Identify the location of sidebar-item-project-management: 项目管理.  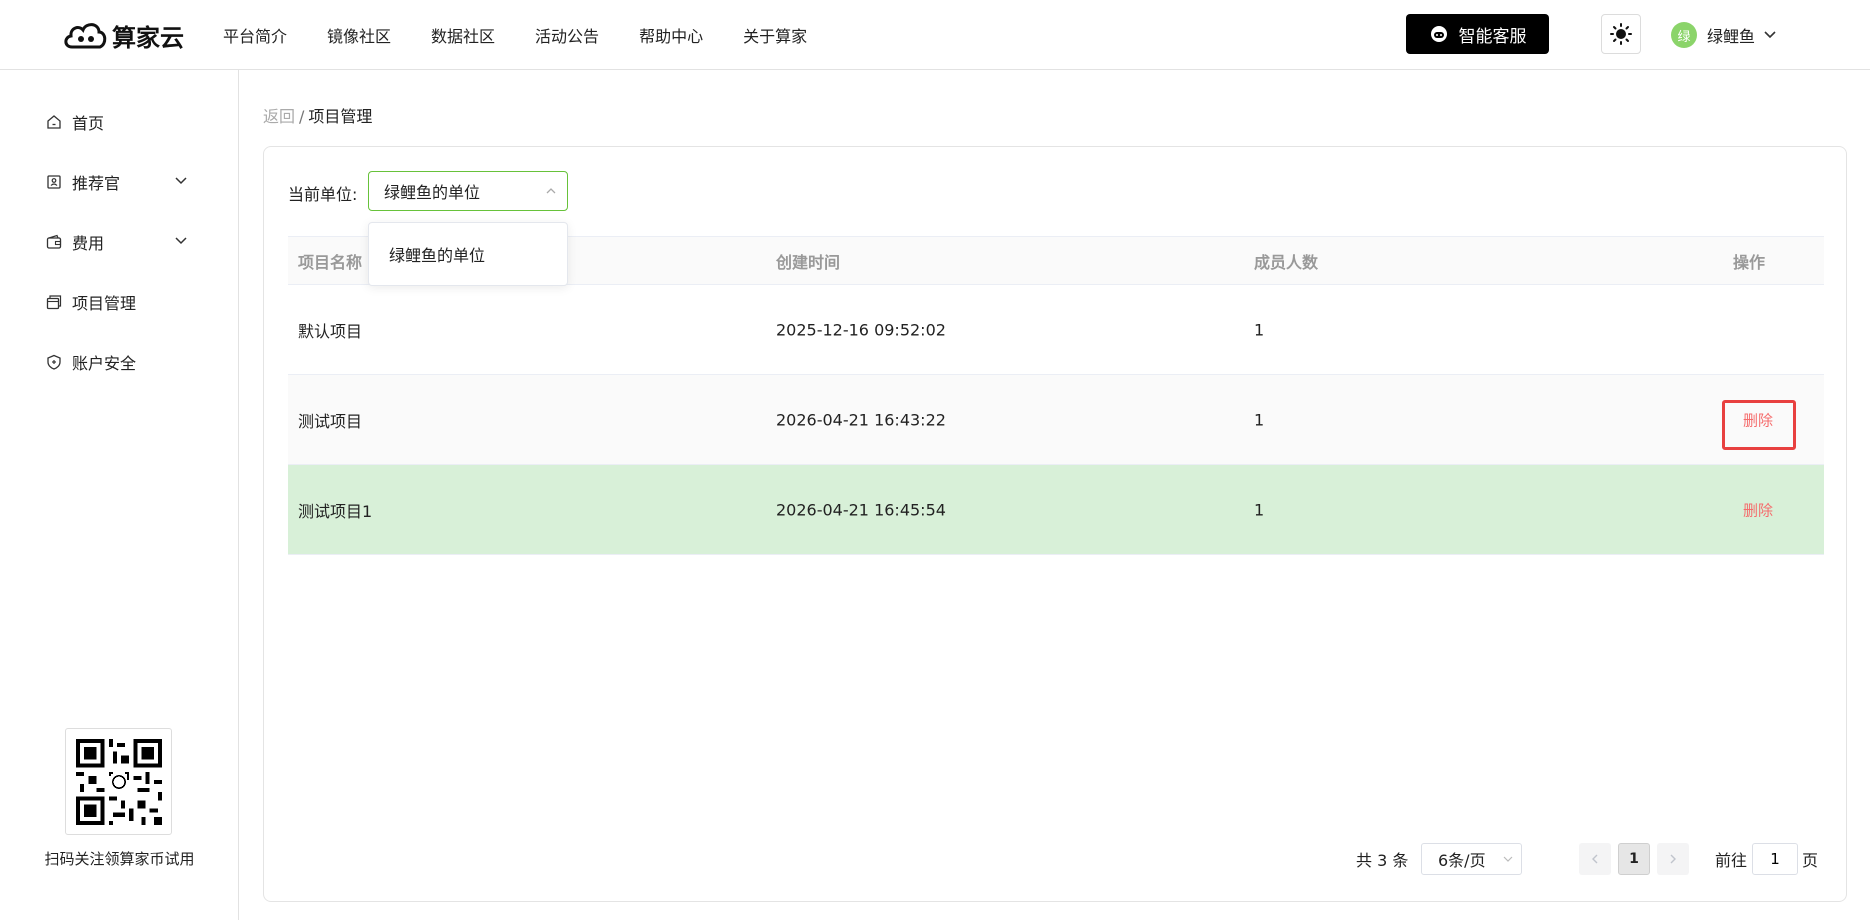
(121, 302).